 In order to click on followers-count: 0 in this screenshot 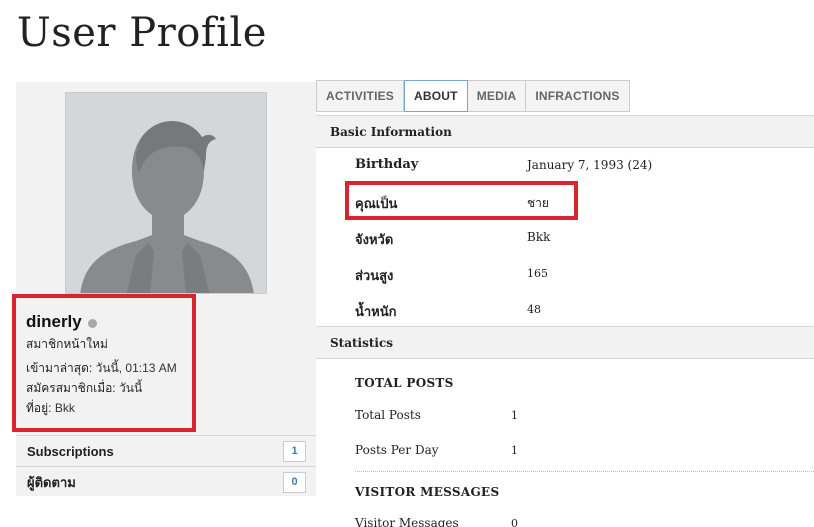, I will do `click(294, 482)`.